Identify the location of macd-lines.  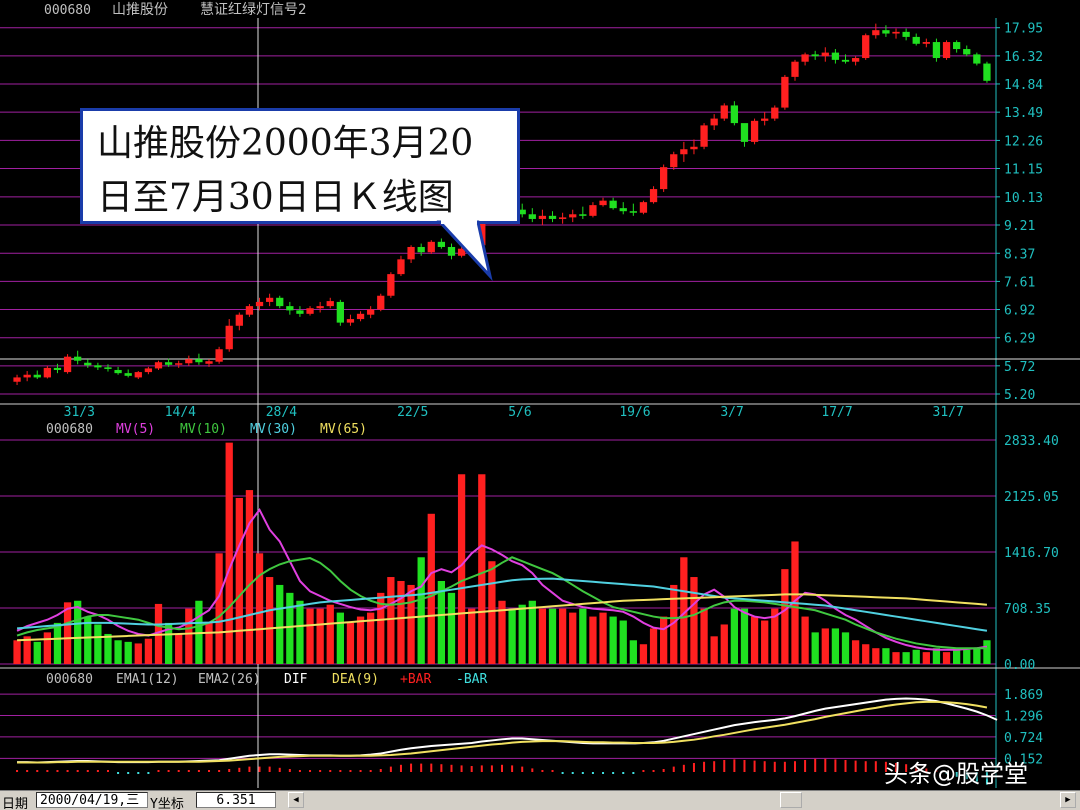
(507, 741).